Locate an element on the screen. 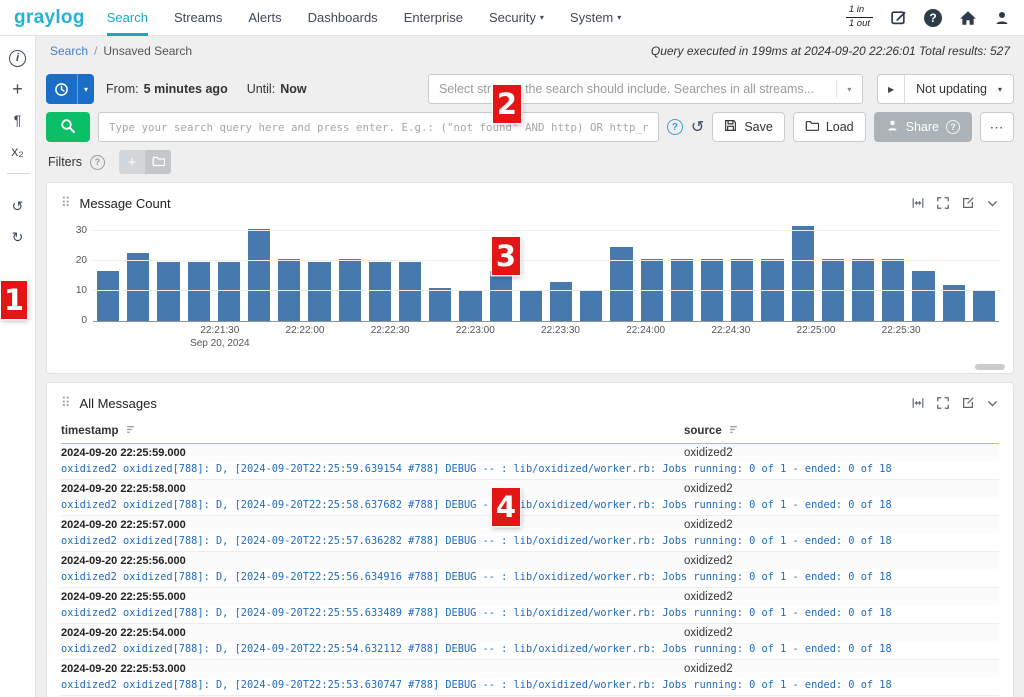 The image size is (1024, 697). save-icon is located at coordinates (730, 127).